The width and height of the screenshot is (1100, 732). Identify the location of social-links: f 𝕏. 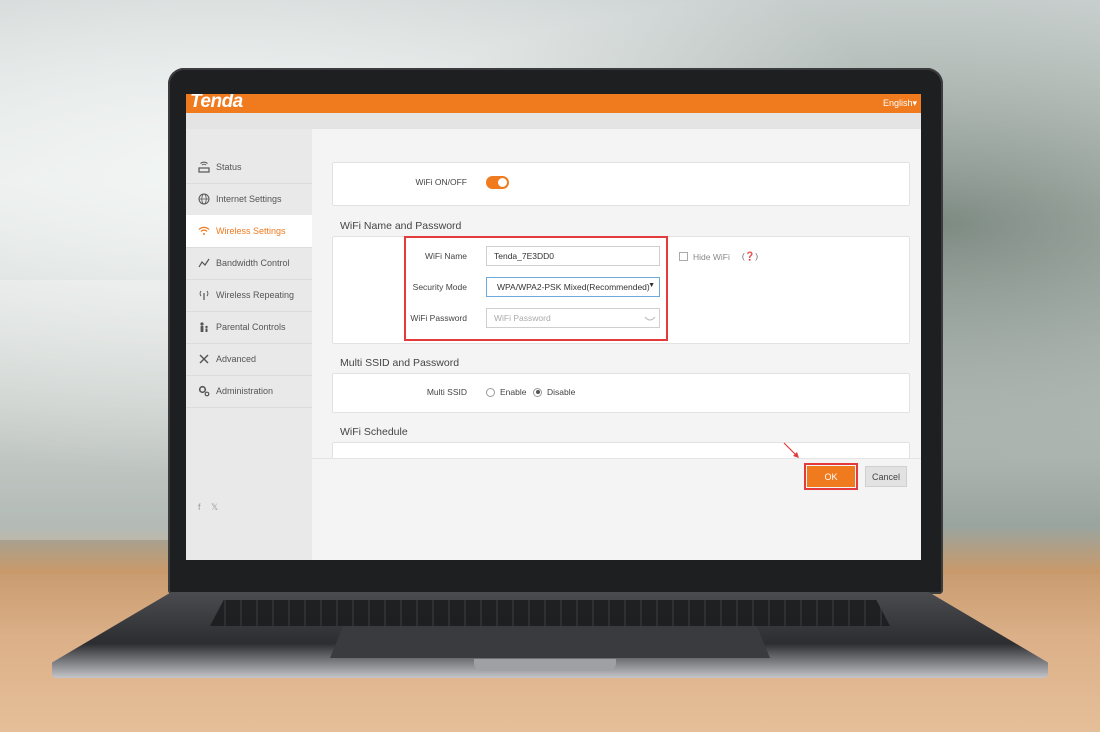
(210, 507).